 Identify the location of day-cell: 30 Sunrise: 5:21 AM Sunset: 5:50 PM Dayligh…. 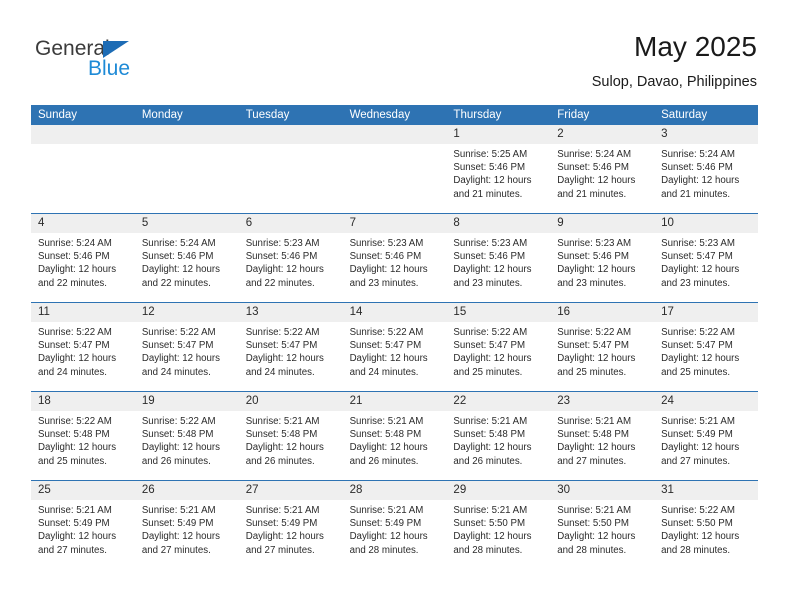
(602, 525).